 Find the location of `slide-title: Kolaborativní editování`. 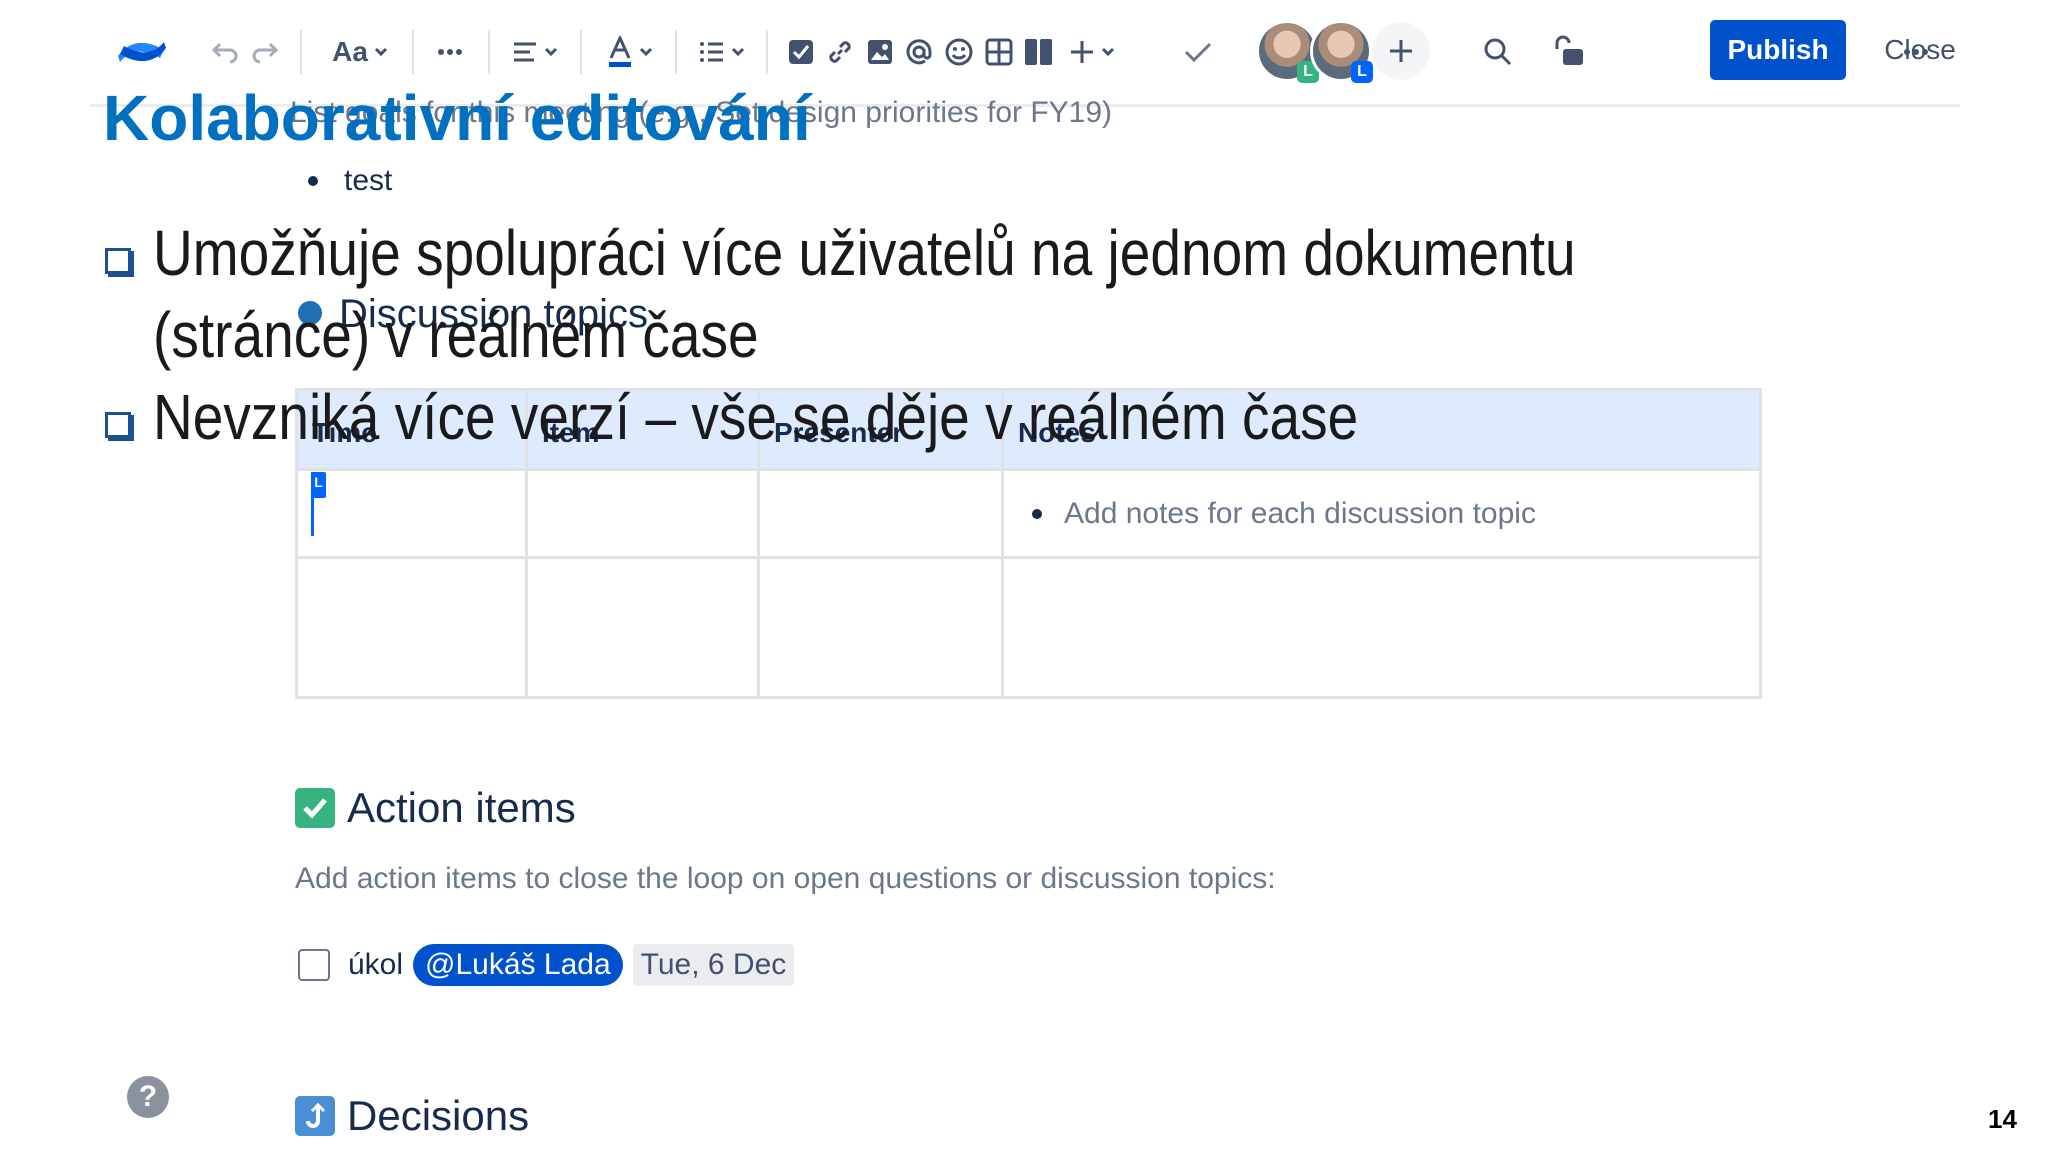

slide-title: Kolaborativní editování is located at coordinates (457, 118).